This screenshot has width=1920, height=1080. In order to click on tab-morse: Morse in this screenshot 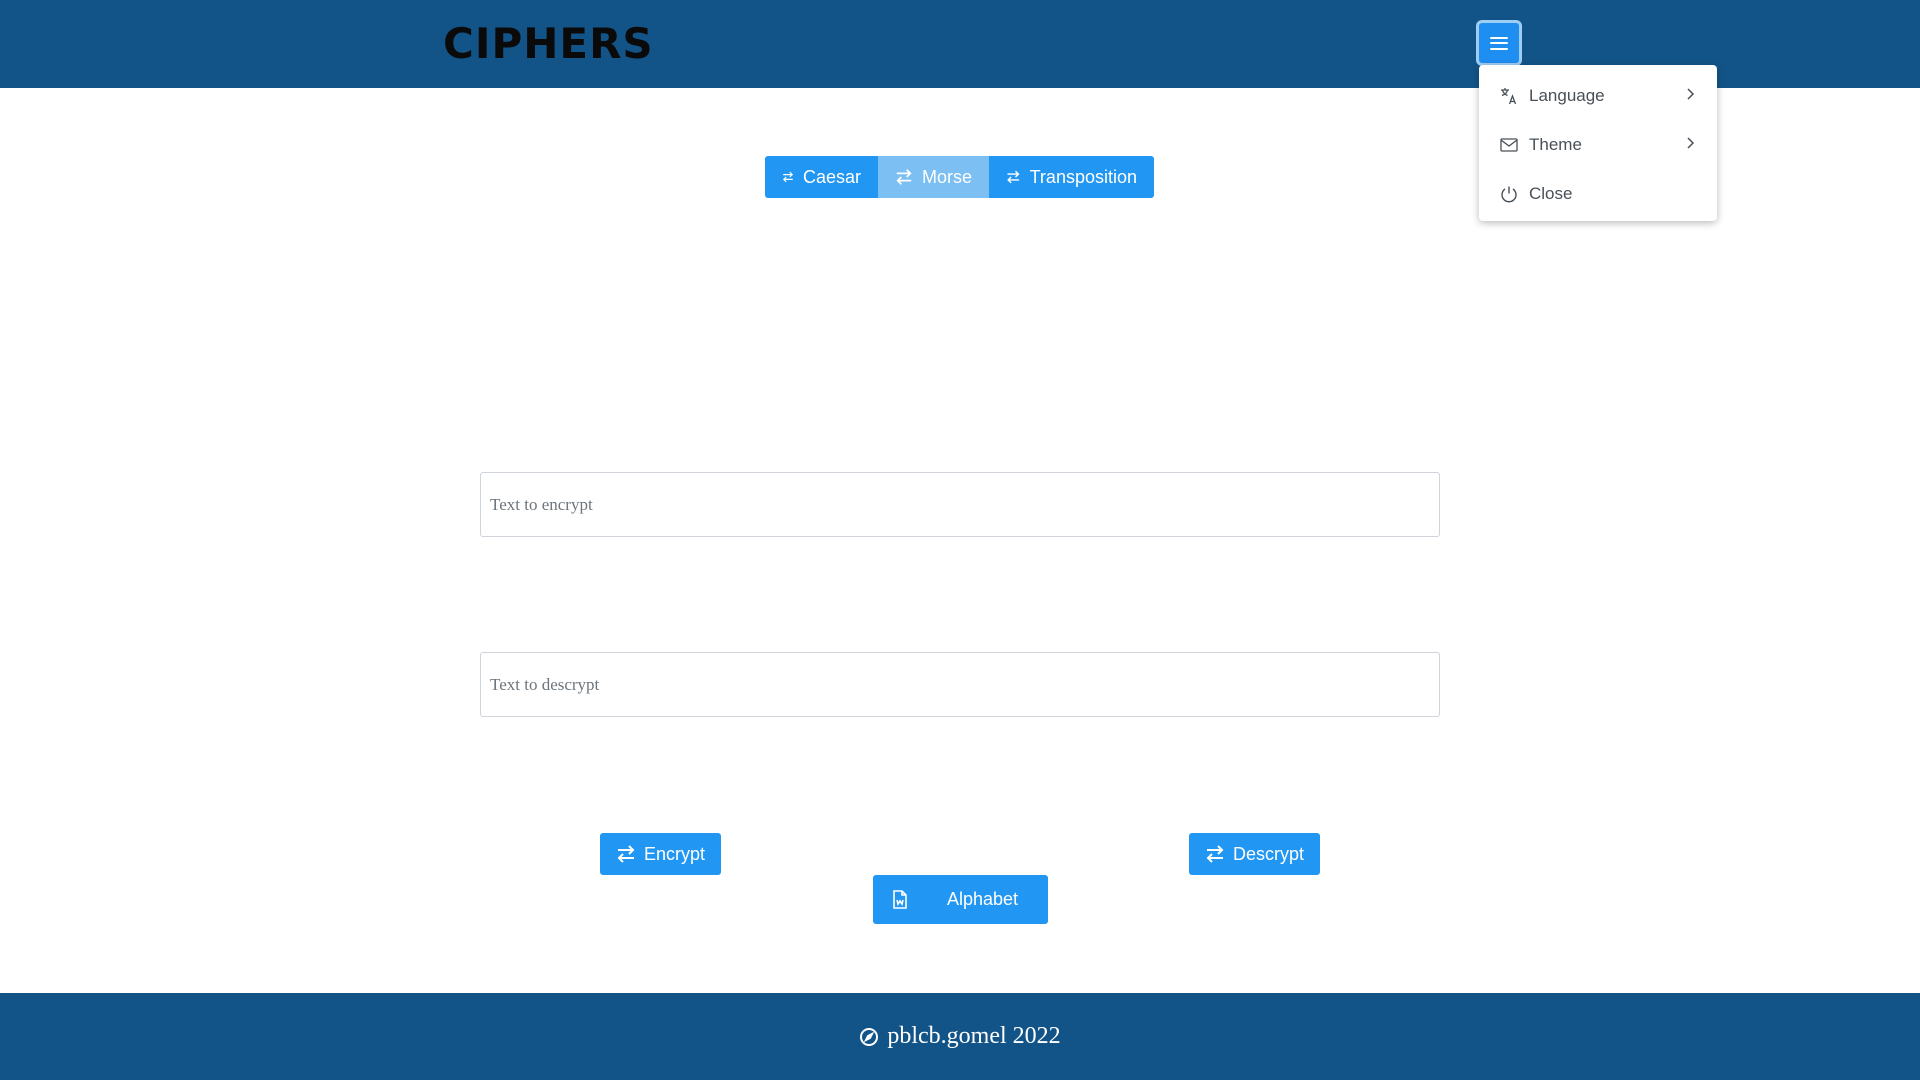, I will do `click(933, 177)`.